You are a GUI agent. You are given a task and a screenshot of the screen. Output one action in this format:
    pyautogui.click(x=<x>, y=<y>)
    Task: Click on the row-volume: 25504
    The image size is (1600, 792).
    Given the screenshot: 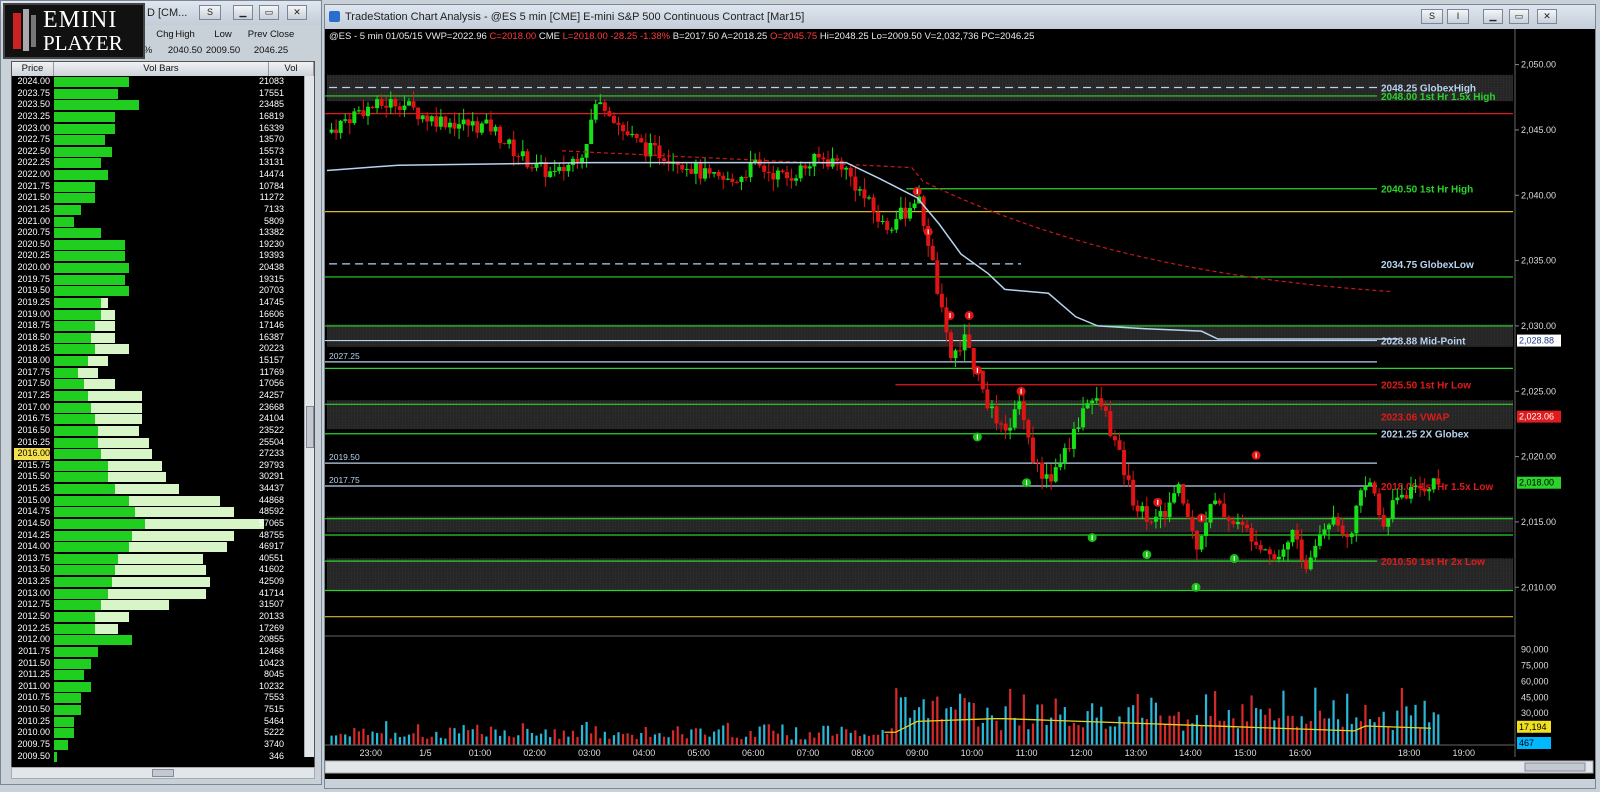 What is the action you would take?
    pyautogui.click(x=271, y=441)
    